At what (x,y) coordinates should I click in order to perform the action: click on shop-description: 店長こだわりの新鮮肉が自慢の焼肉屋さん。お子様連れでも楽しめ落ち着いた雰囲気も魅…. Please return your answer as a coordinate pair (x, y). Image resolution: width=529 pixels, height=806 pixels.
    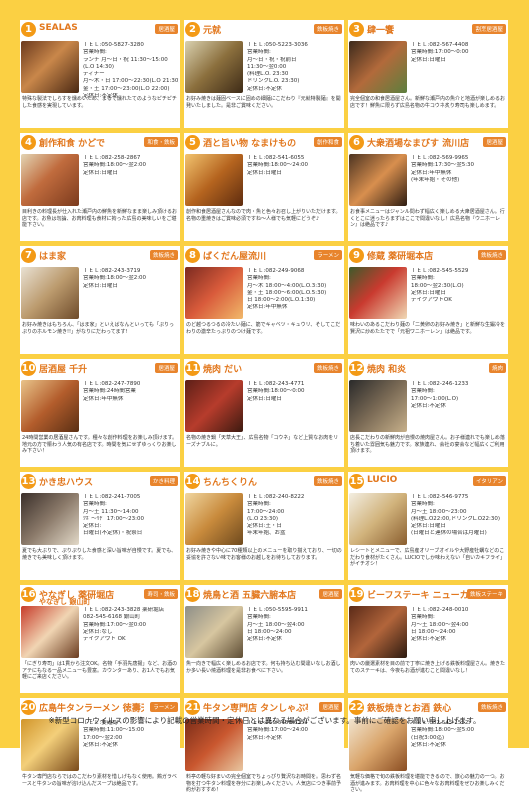
    Looking at the image, I should click on (427, 445).